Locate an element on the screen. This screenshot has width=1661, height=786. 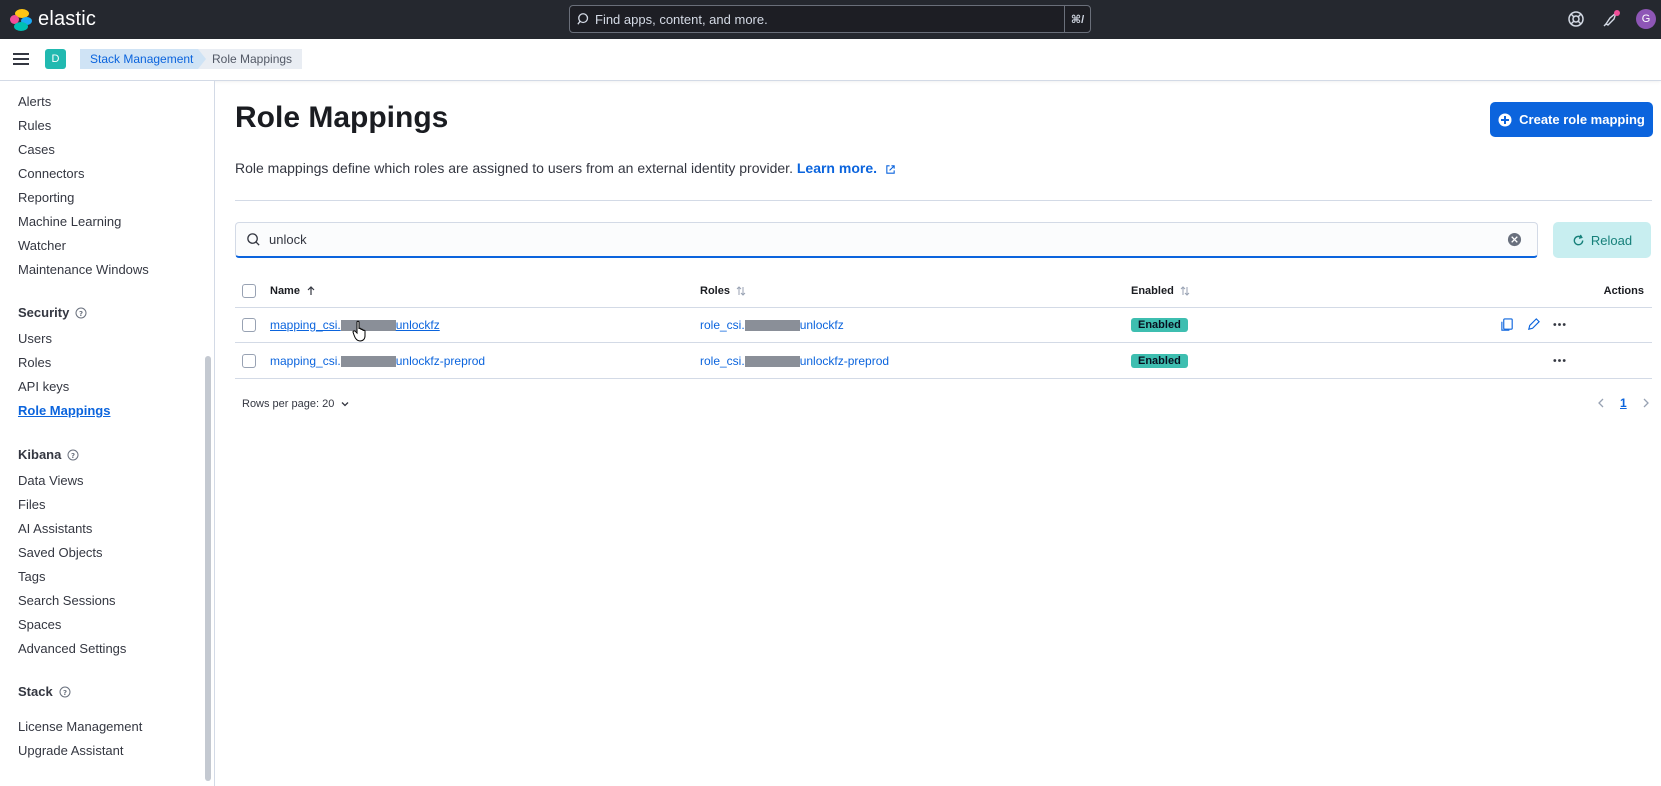
sidebar-item-machine-learning: Machine Learning is located at coordinates (69, 221).